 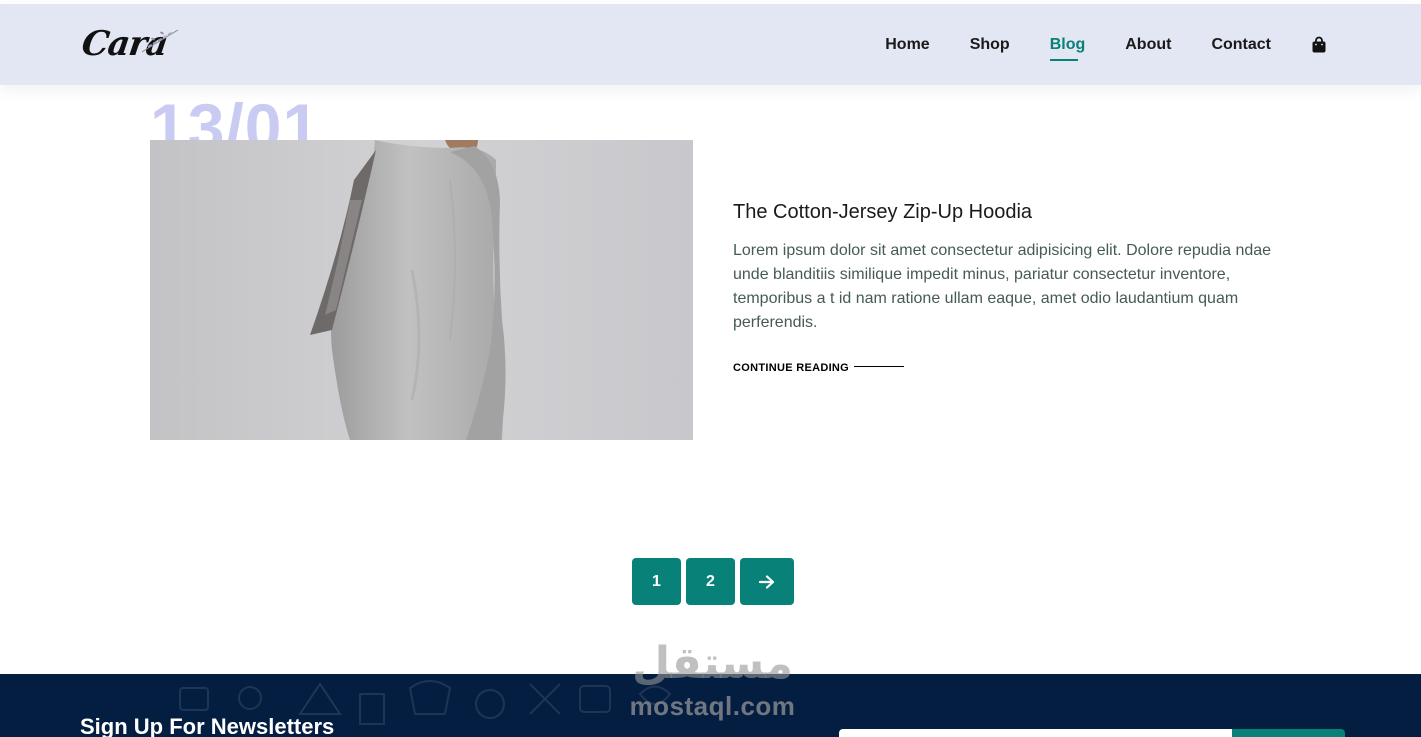 I want to click on nav-home: Home, so click(x=907, y=45).